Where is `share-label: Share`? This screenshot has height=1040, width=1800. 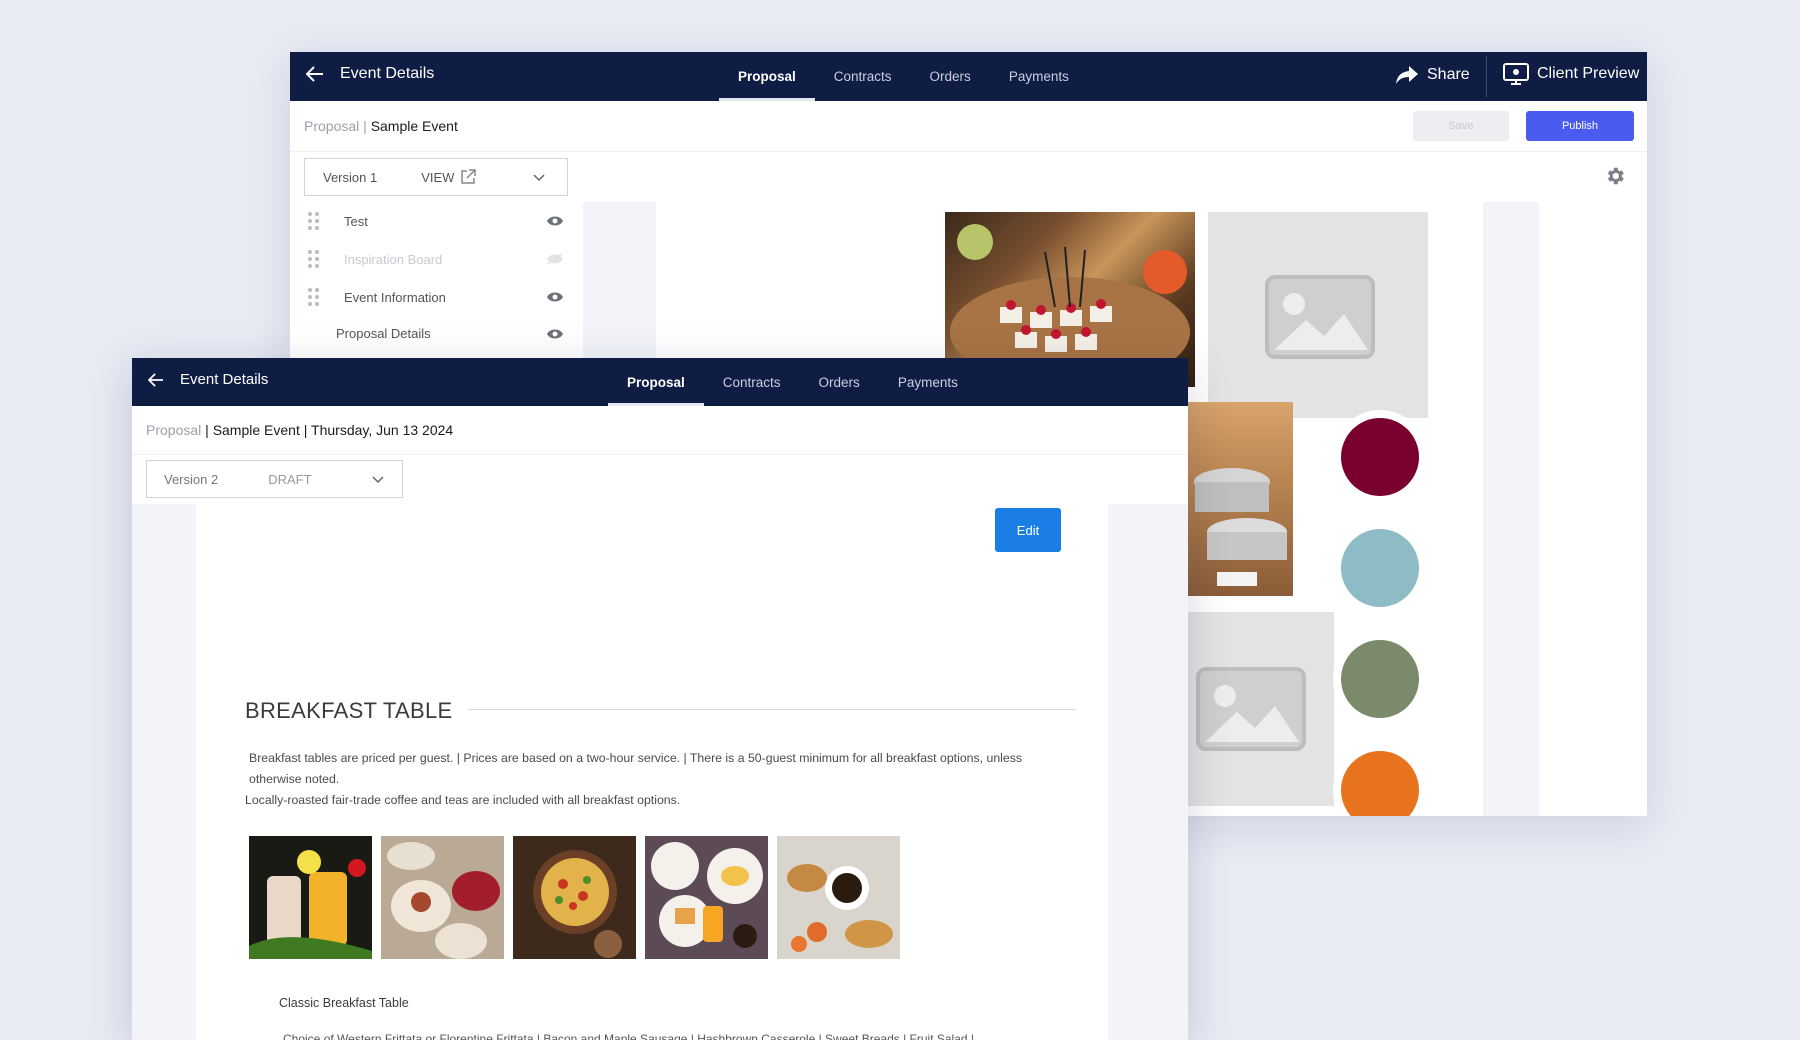
share-label: Share is located at coordinates (1448, 74).